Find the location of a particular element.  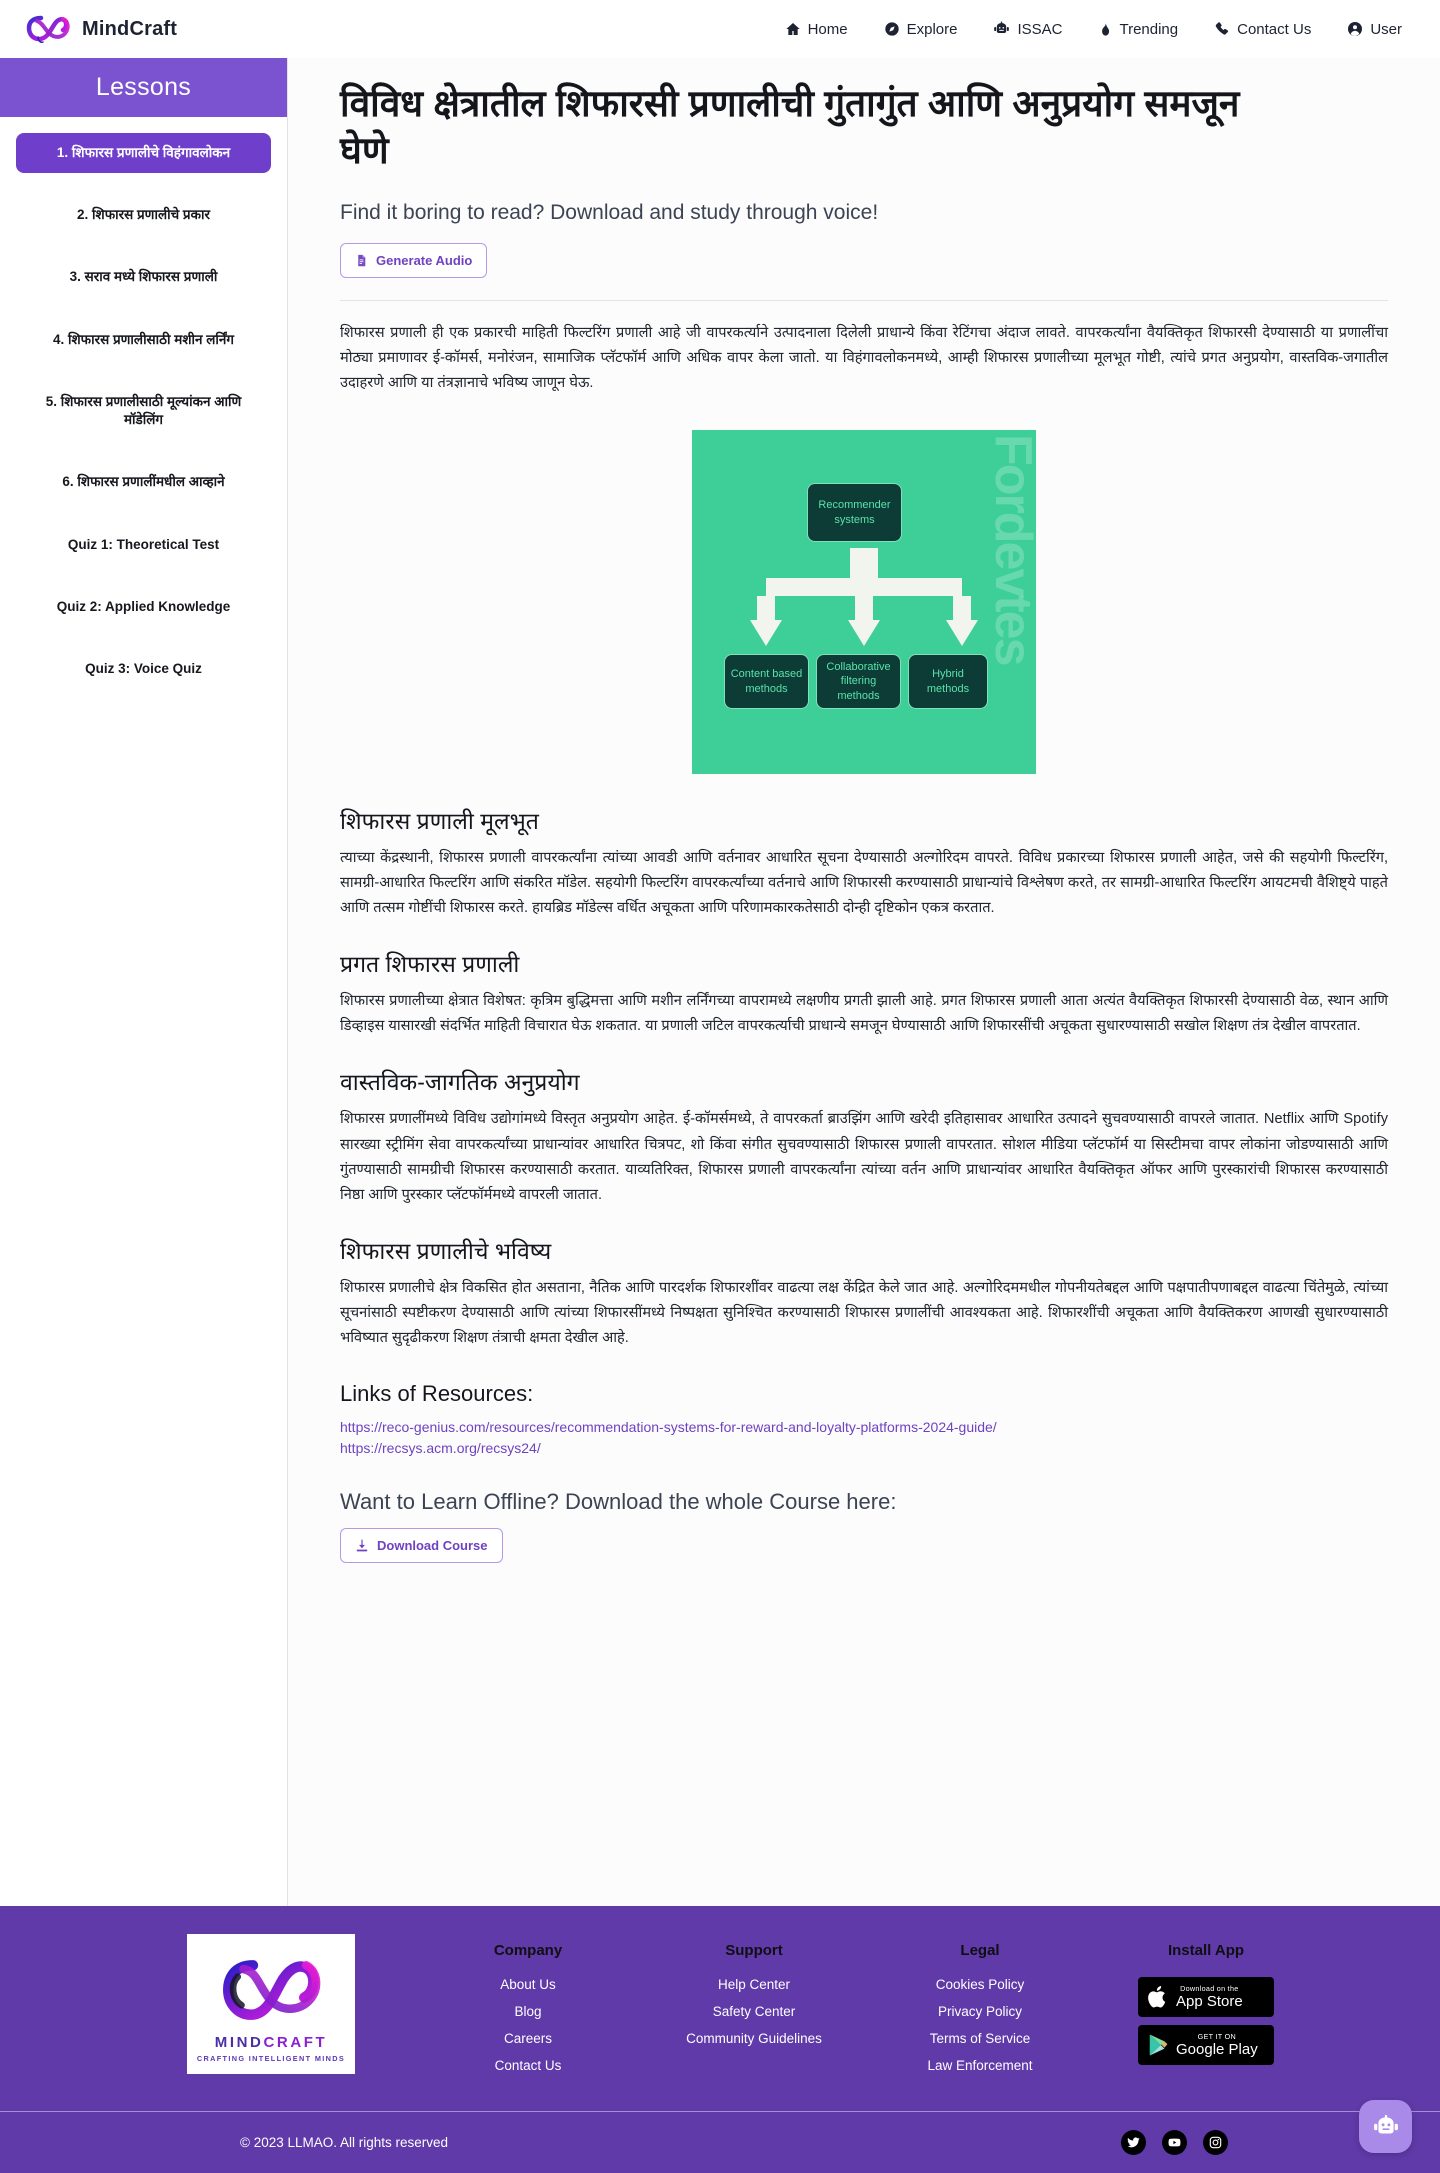

footer-column-company-title: Company is located at coordinates (528, 1950).